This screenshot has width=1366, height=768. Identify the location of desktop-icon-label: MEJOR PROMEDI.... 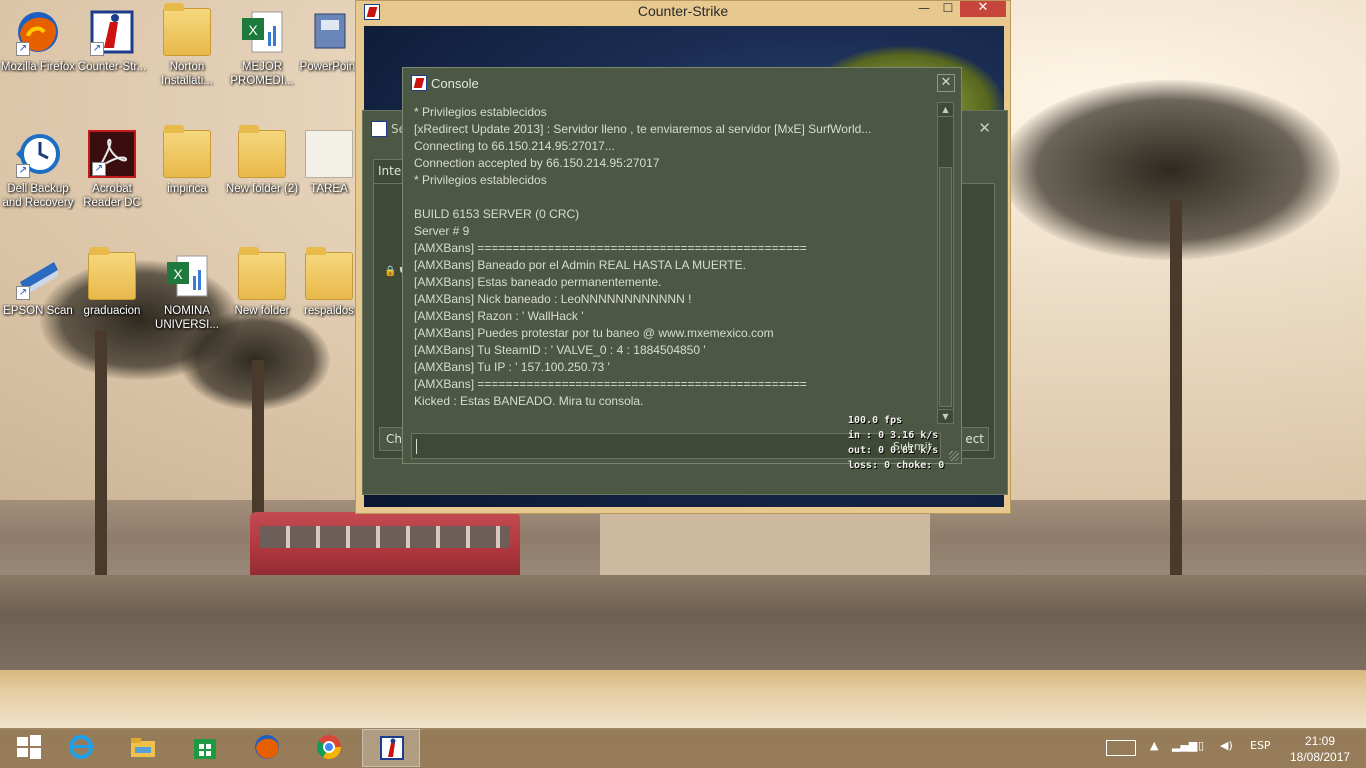
(262, 74).